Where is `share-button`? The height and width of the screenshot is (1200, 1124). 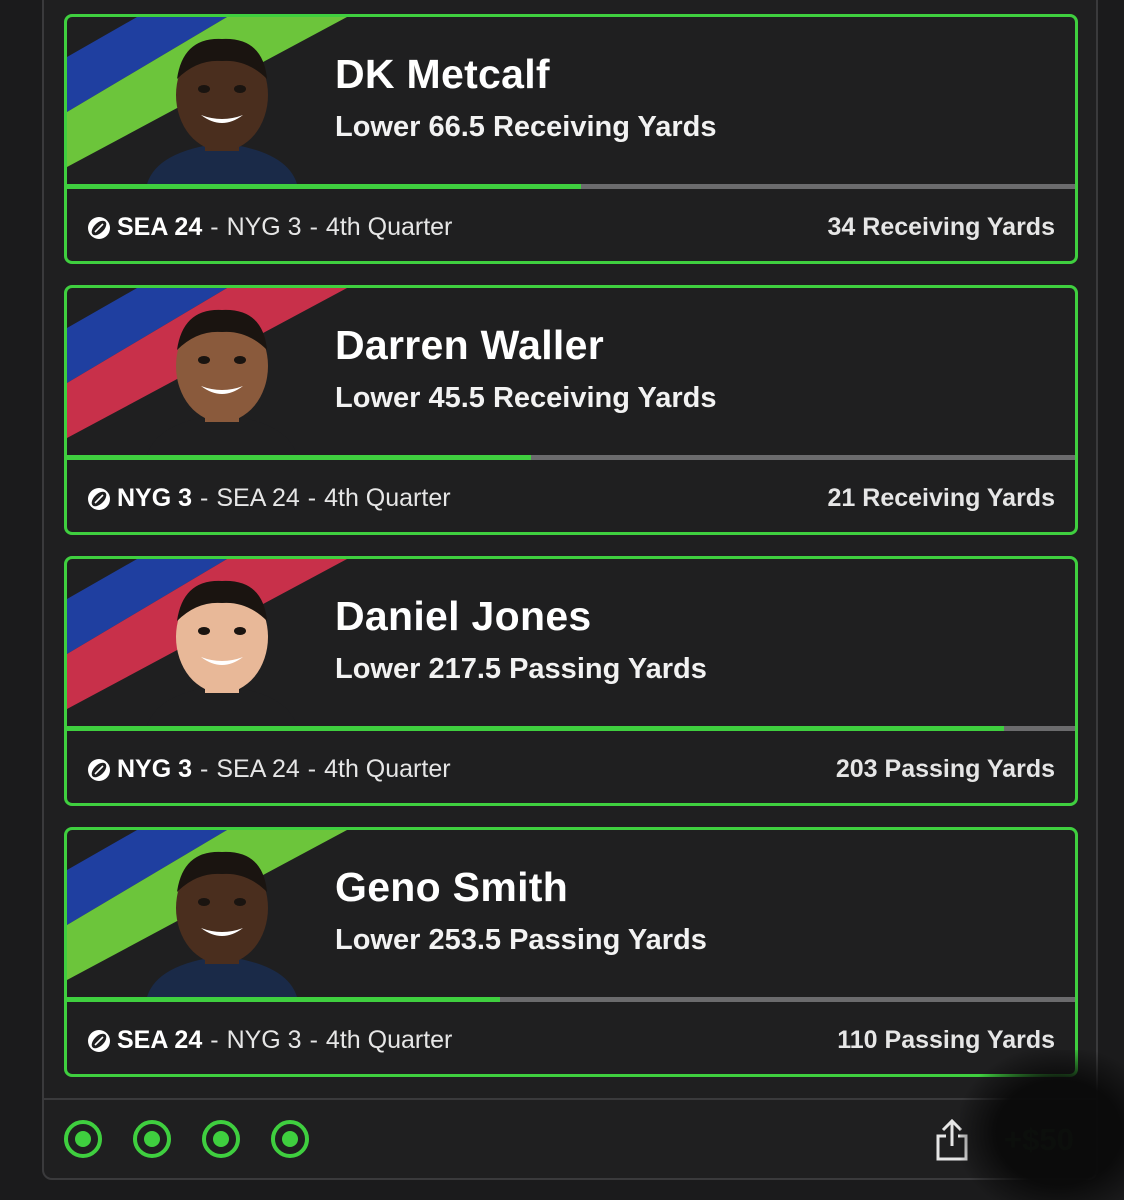
share-button is located at coordinates (952, 1140).